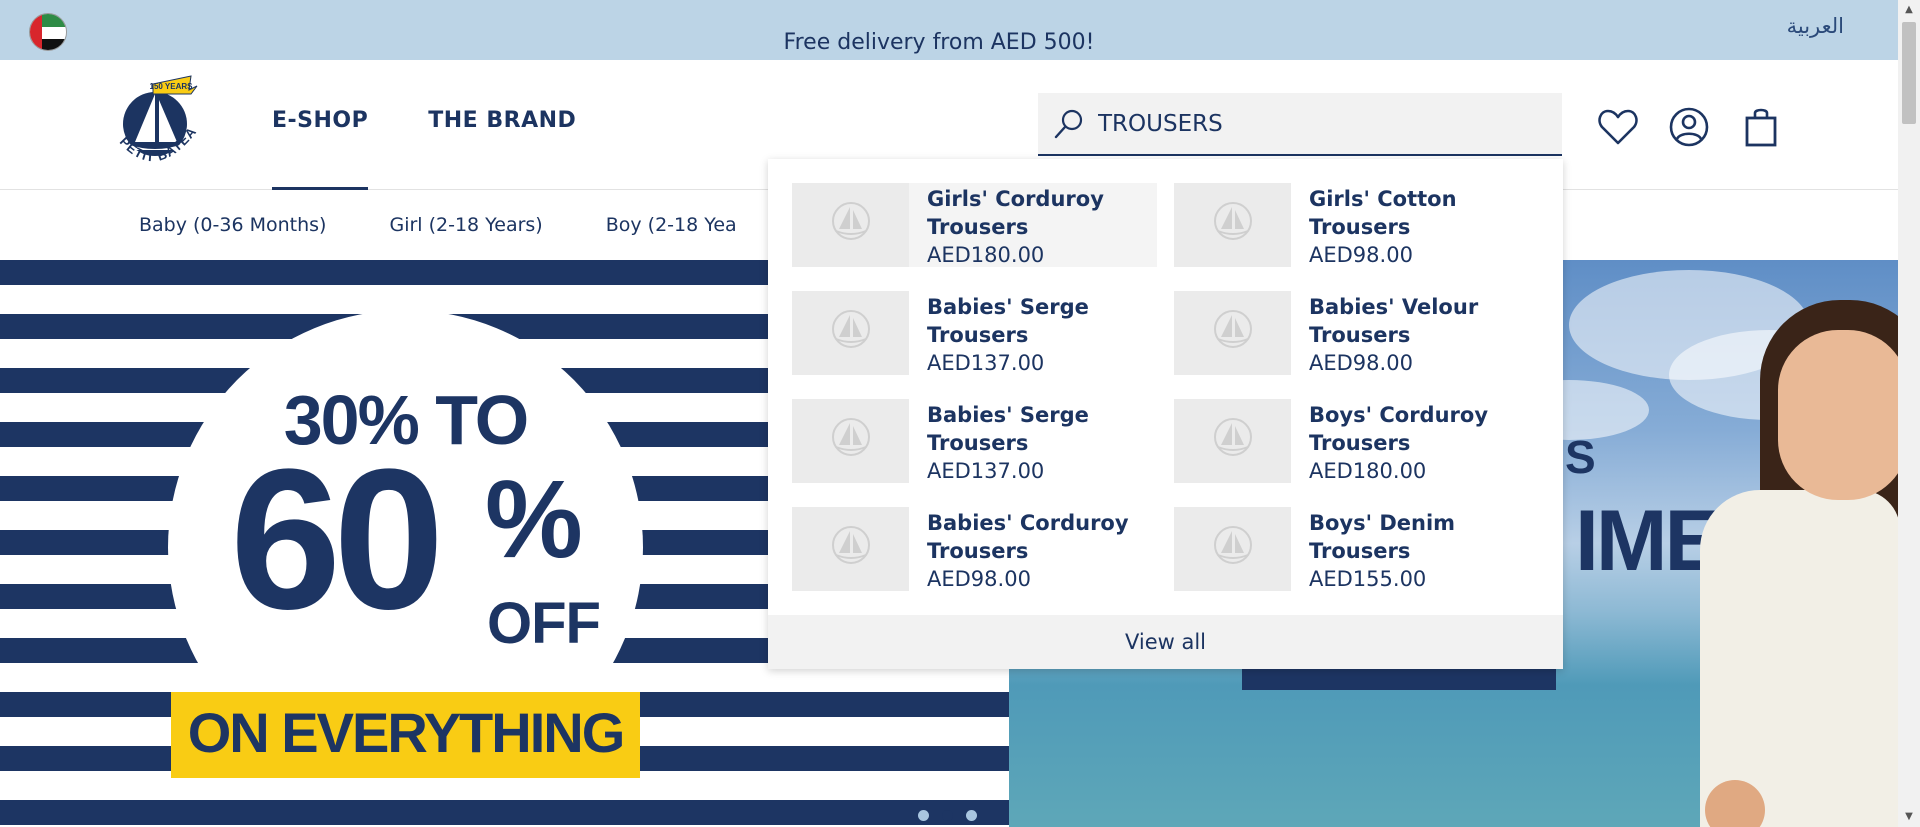 Image resolution: width=1920 pixels, height=827 pixels. What do you see at coordinates (163, 127) in the screenshot?
I see `petit-bateau-logo: 150 YEARS PETIT BATEAU` at bounding box center [163, 127].